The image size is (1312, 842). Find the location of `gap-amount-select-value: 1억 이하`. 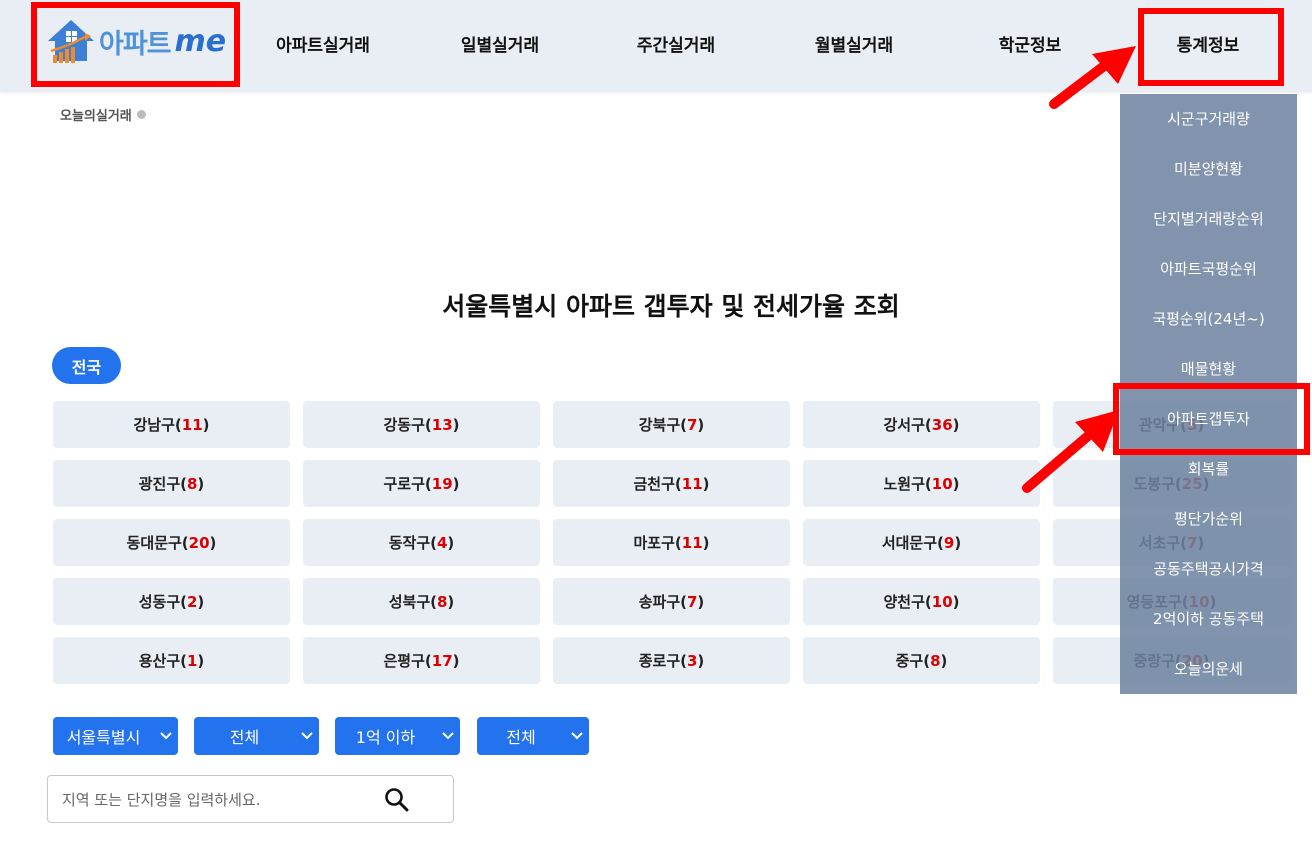

gap-amount-select-value: 1억 이하 is located at coordinates (385, 737).